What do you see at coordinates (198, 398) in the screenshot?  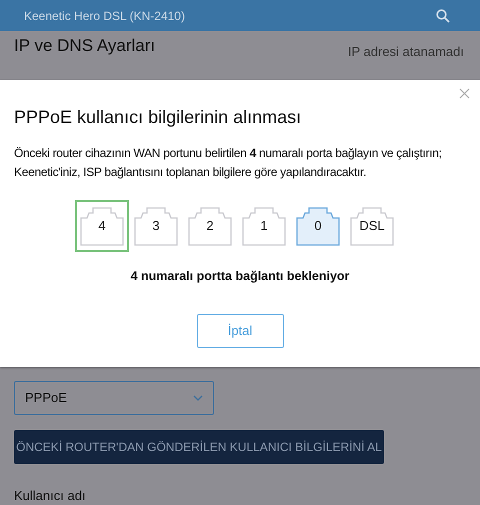 I see `chevron-down-icon` at bounding box center [198, 398].